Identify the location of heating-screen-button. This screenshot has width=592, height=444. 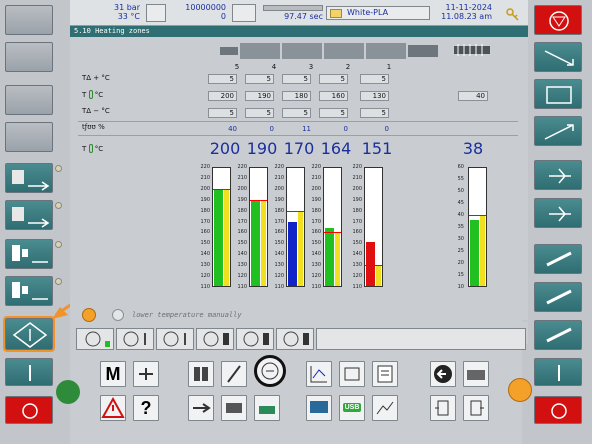
(270, 371).